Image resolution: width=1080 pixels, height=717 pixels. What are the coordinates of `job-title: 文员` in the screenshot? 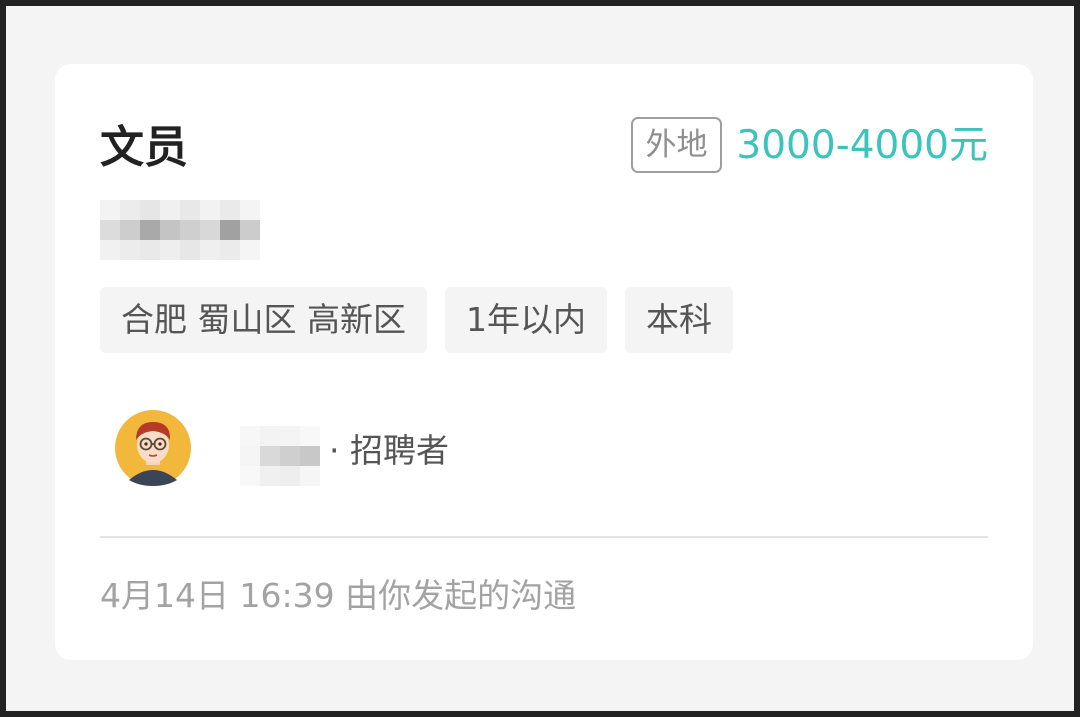 It's located at (144, 147).